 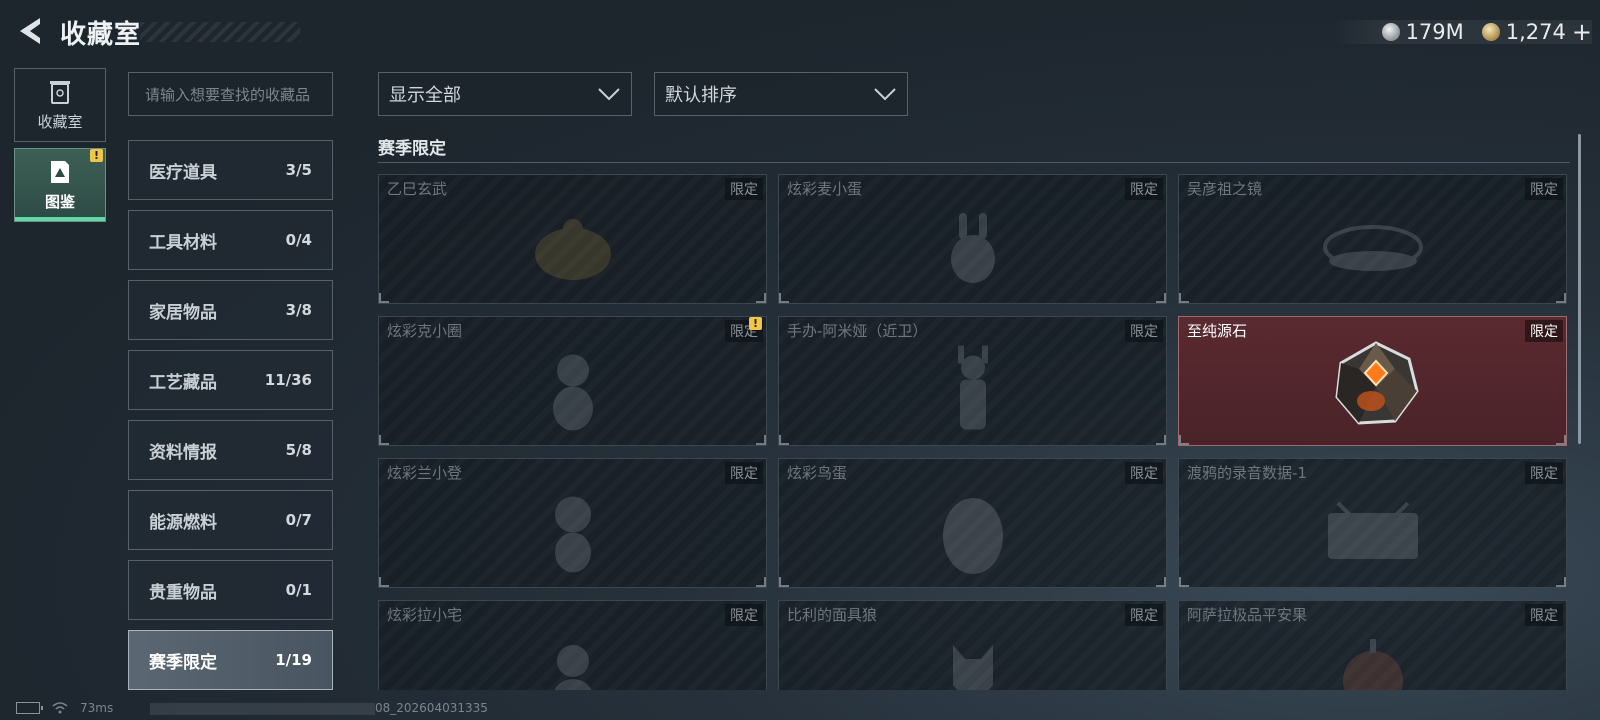 What do you see at coordinates (298, 240) in the screenshot?
I see `category-count: 0/4` at bounding box center [298, 240].